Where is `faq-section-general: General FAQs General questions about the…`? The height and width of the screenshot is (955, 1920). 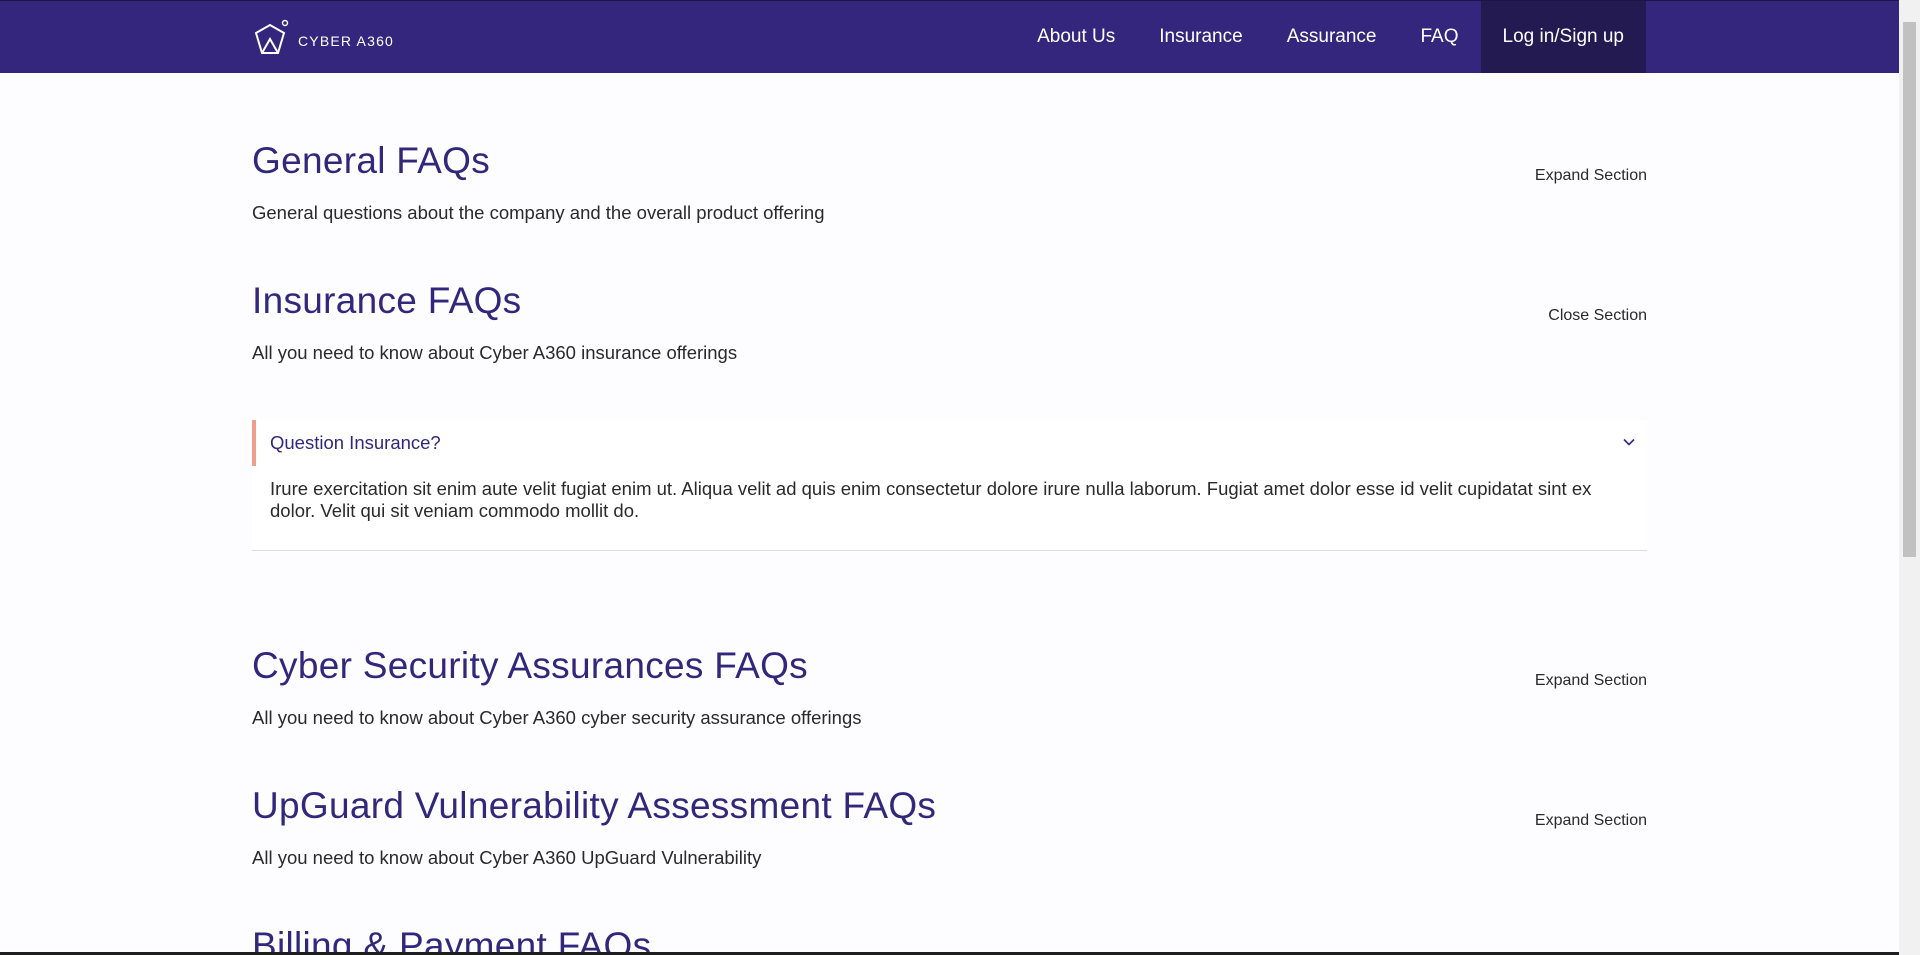 faq-section-general: General FAQs General questions about the… is located at coordinates (949, 182).